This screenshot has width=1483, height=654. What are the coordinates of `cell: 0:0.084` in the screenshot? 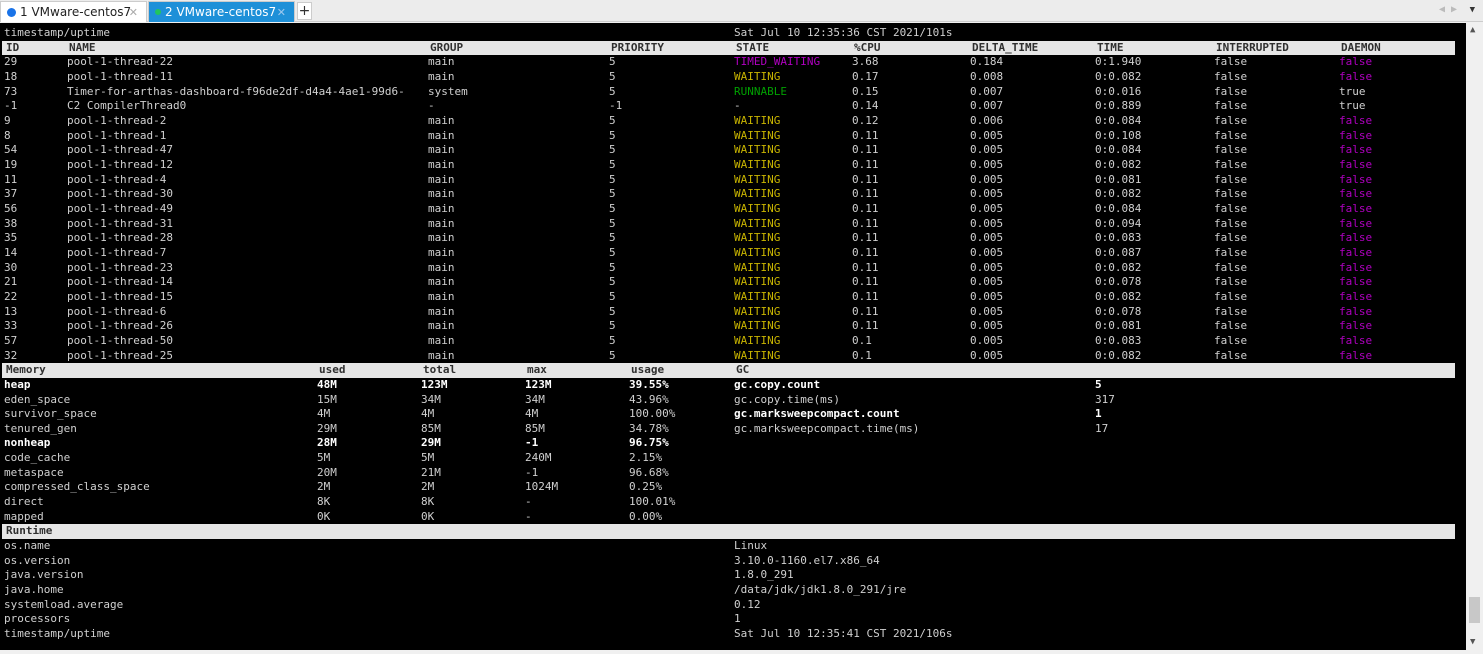 It's located at (1118, 120).